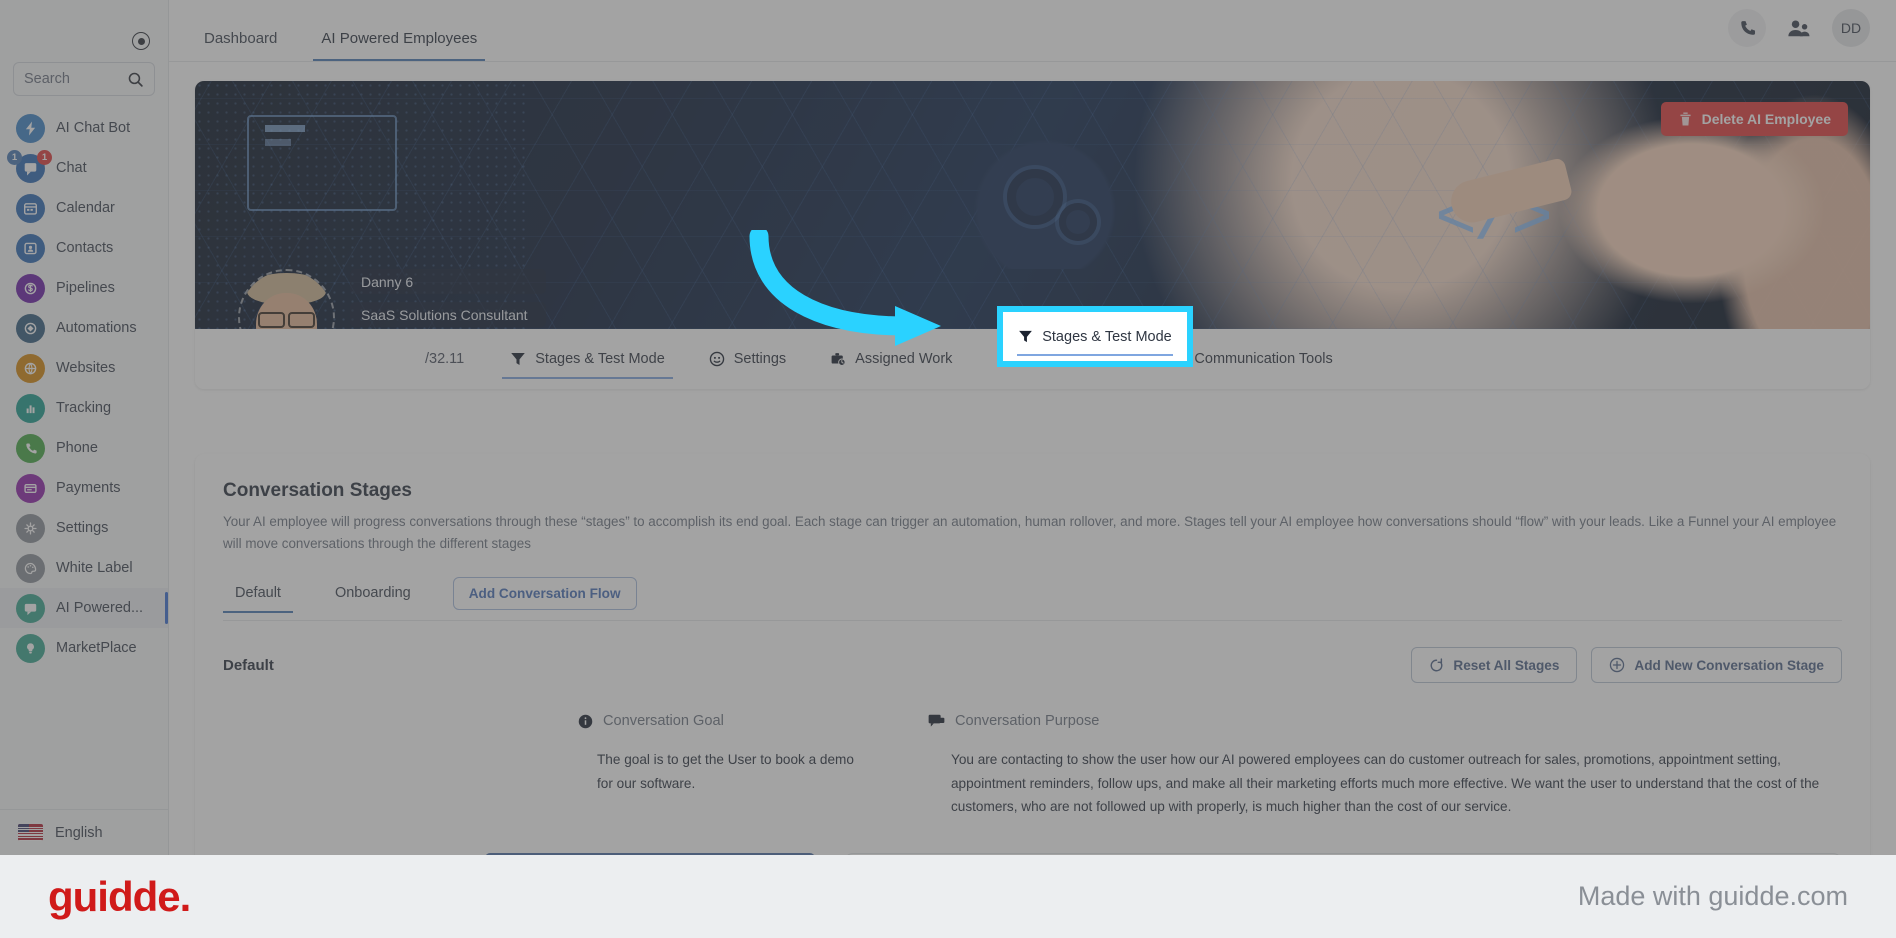 This screenshot has width=1896, height=938. What do you see at coordinates (1263, 359) in the screenshot?
I see `banner-tab-label: Communication Tools` at bounding box center [1263, 359].